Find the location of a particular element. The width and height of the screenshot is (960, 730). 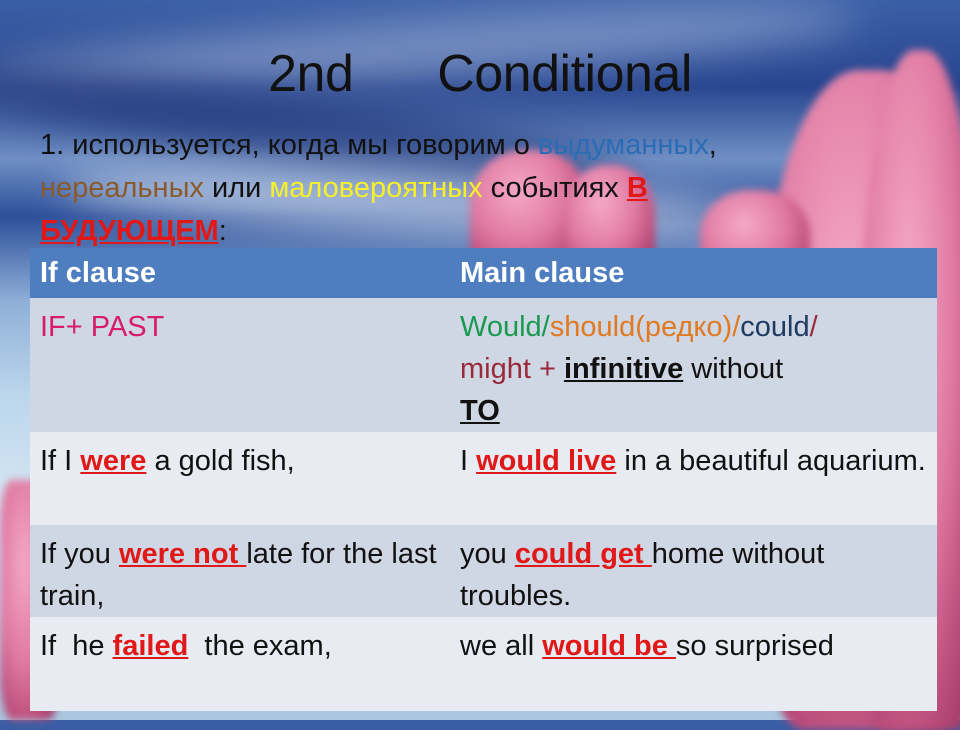

keyword-infinitive: infinitive is located at coordinates (623, 369).